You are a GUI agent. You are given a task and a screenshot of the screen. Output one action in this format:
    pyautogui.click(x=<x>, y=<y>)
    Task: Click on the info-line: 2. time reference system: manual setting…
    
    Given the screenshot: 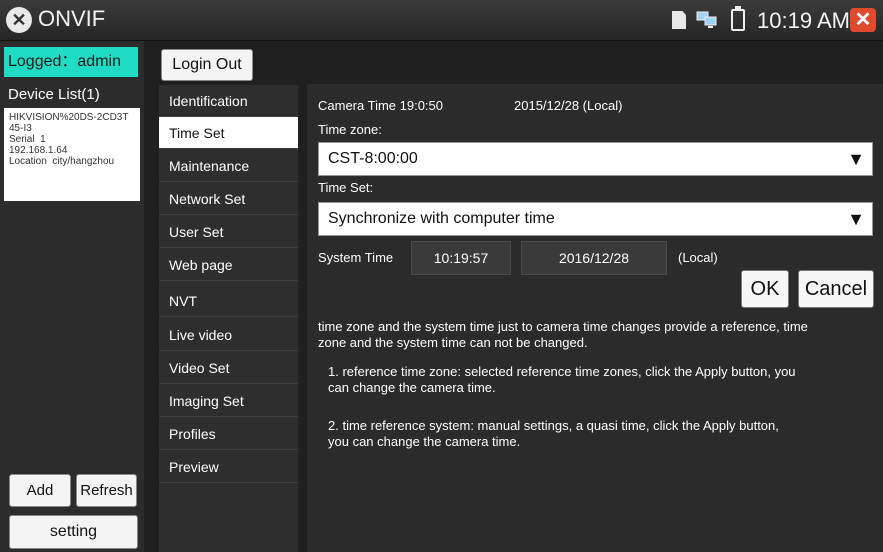 What is the action you would take?
    pyautogui.click(x=553, y=425)
    